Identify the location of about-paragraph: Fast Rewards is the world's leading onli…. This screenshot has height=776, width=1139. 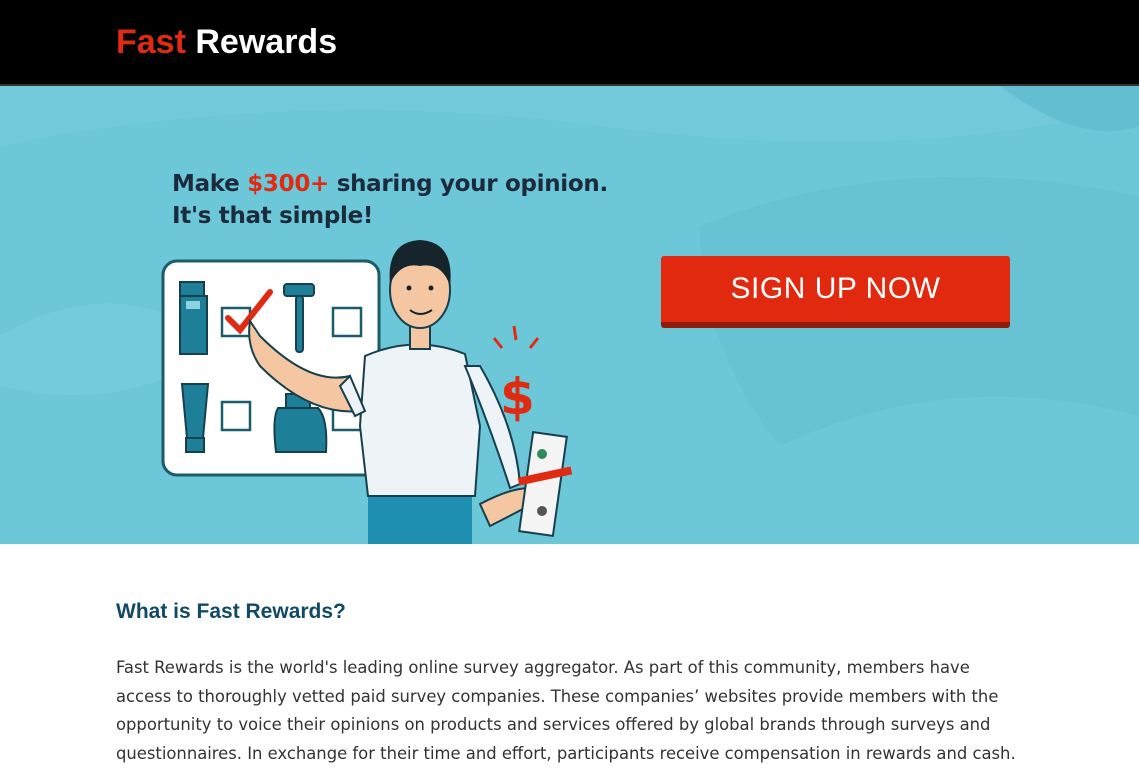
(566, 710).